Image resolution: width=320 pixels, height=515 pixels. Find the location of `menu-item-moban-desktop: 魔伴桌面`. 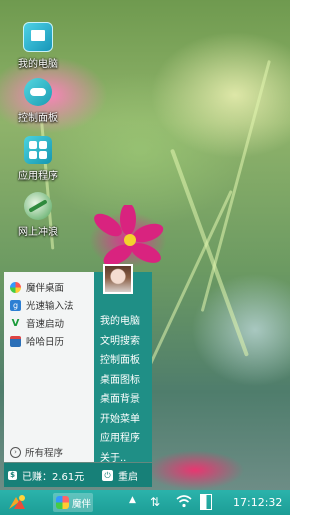

menu-item-moban-desktop: 魔伴桌面 is located at coordinates (49, 287).